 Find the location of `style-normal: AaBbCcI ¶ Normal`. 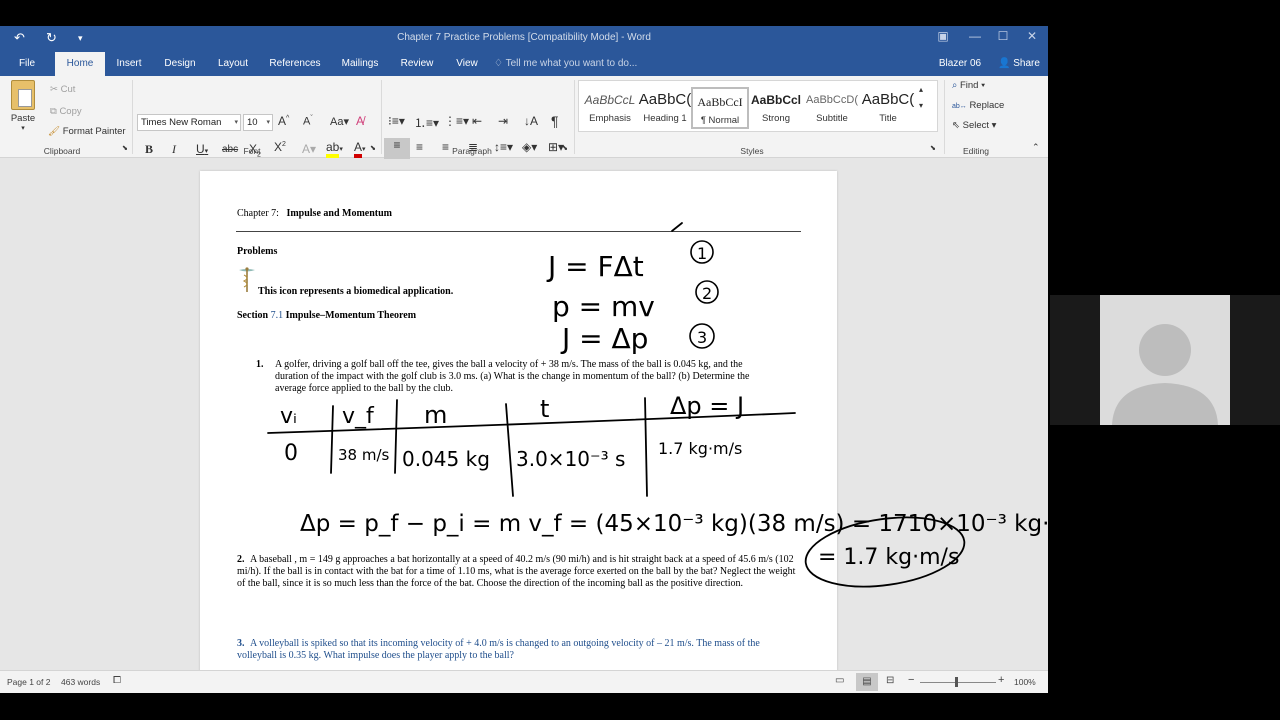

style-normal: AaBbCcI ¶ Normal is located at coordinates (720, 108).